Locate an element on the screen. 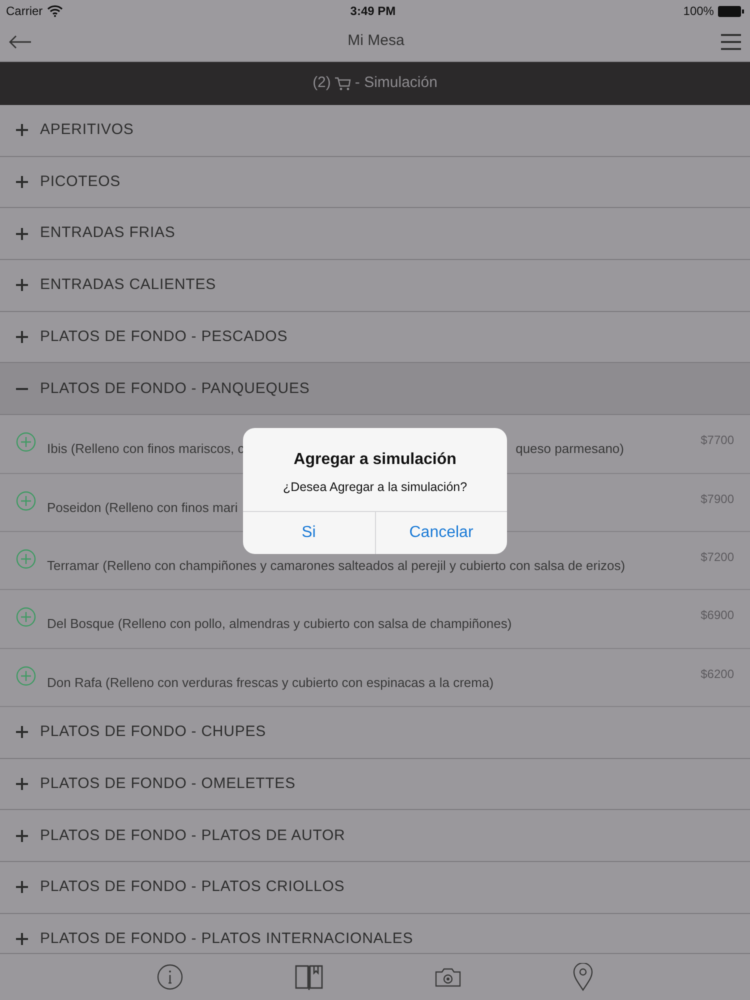 This screenshot has width=750, height=1000. cart-count: (2) is located at coordinates (321, 83).